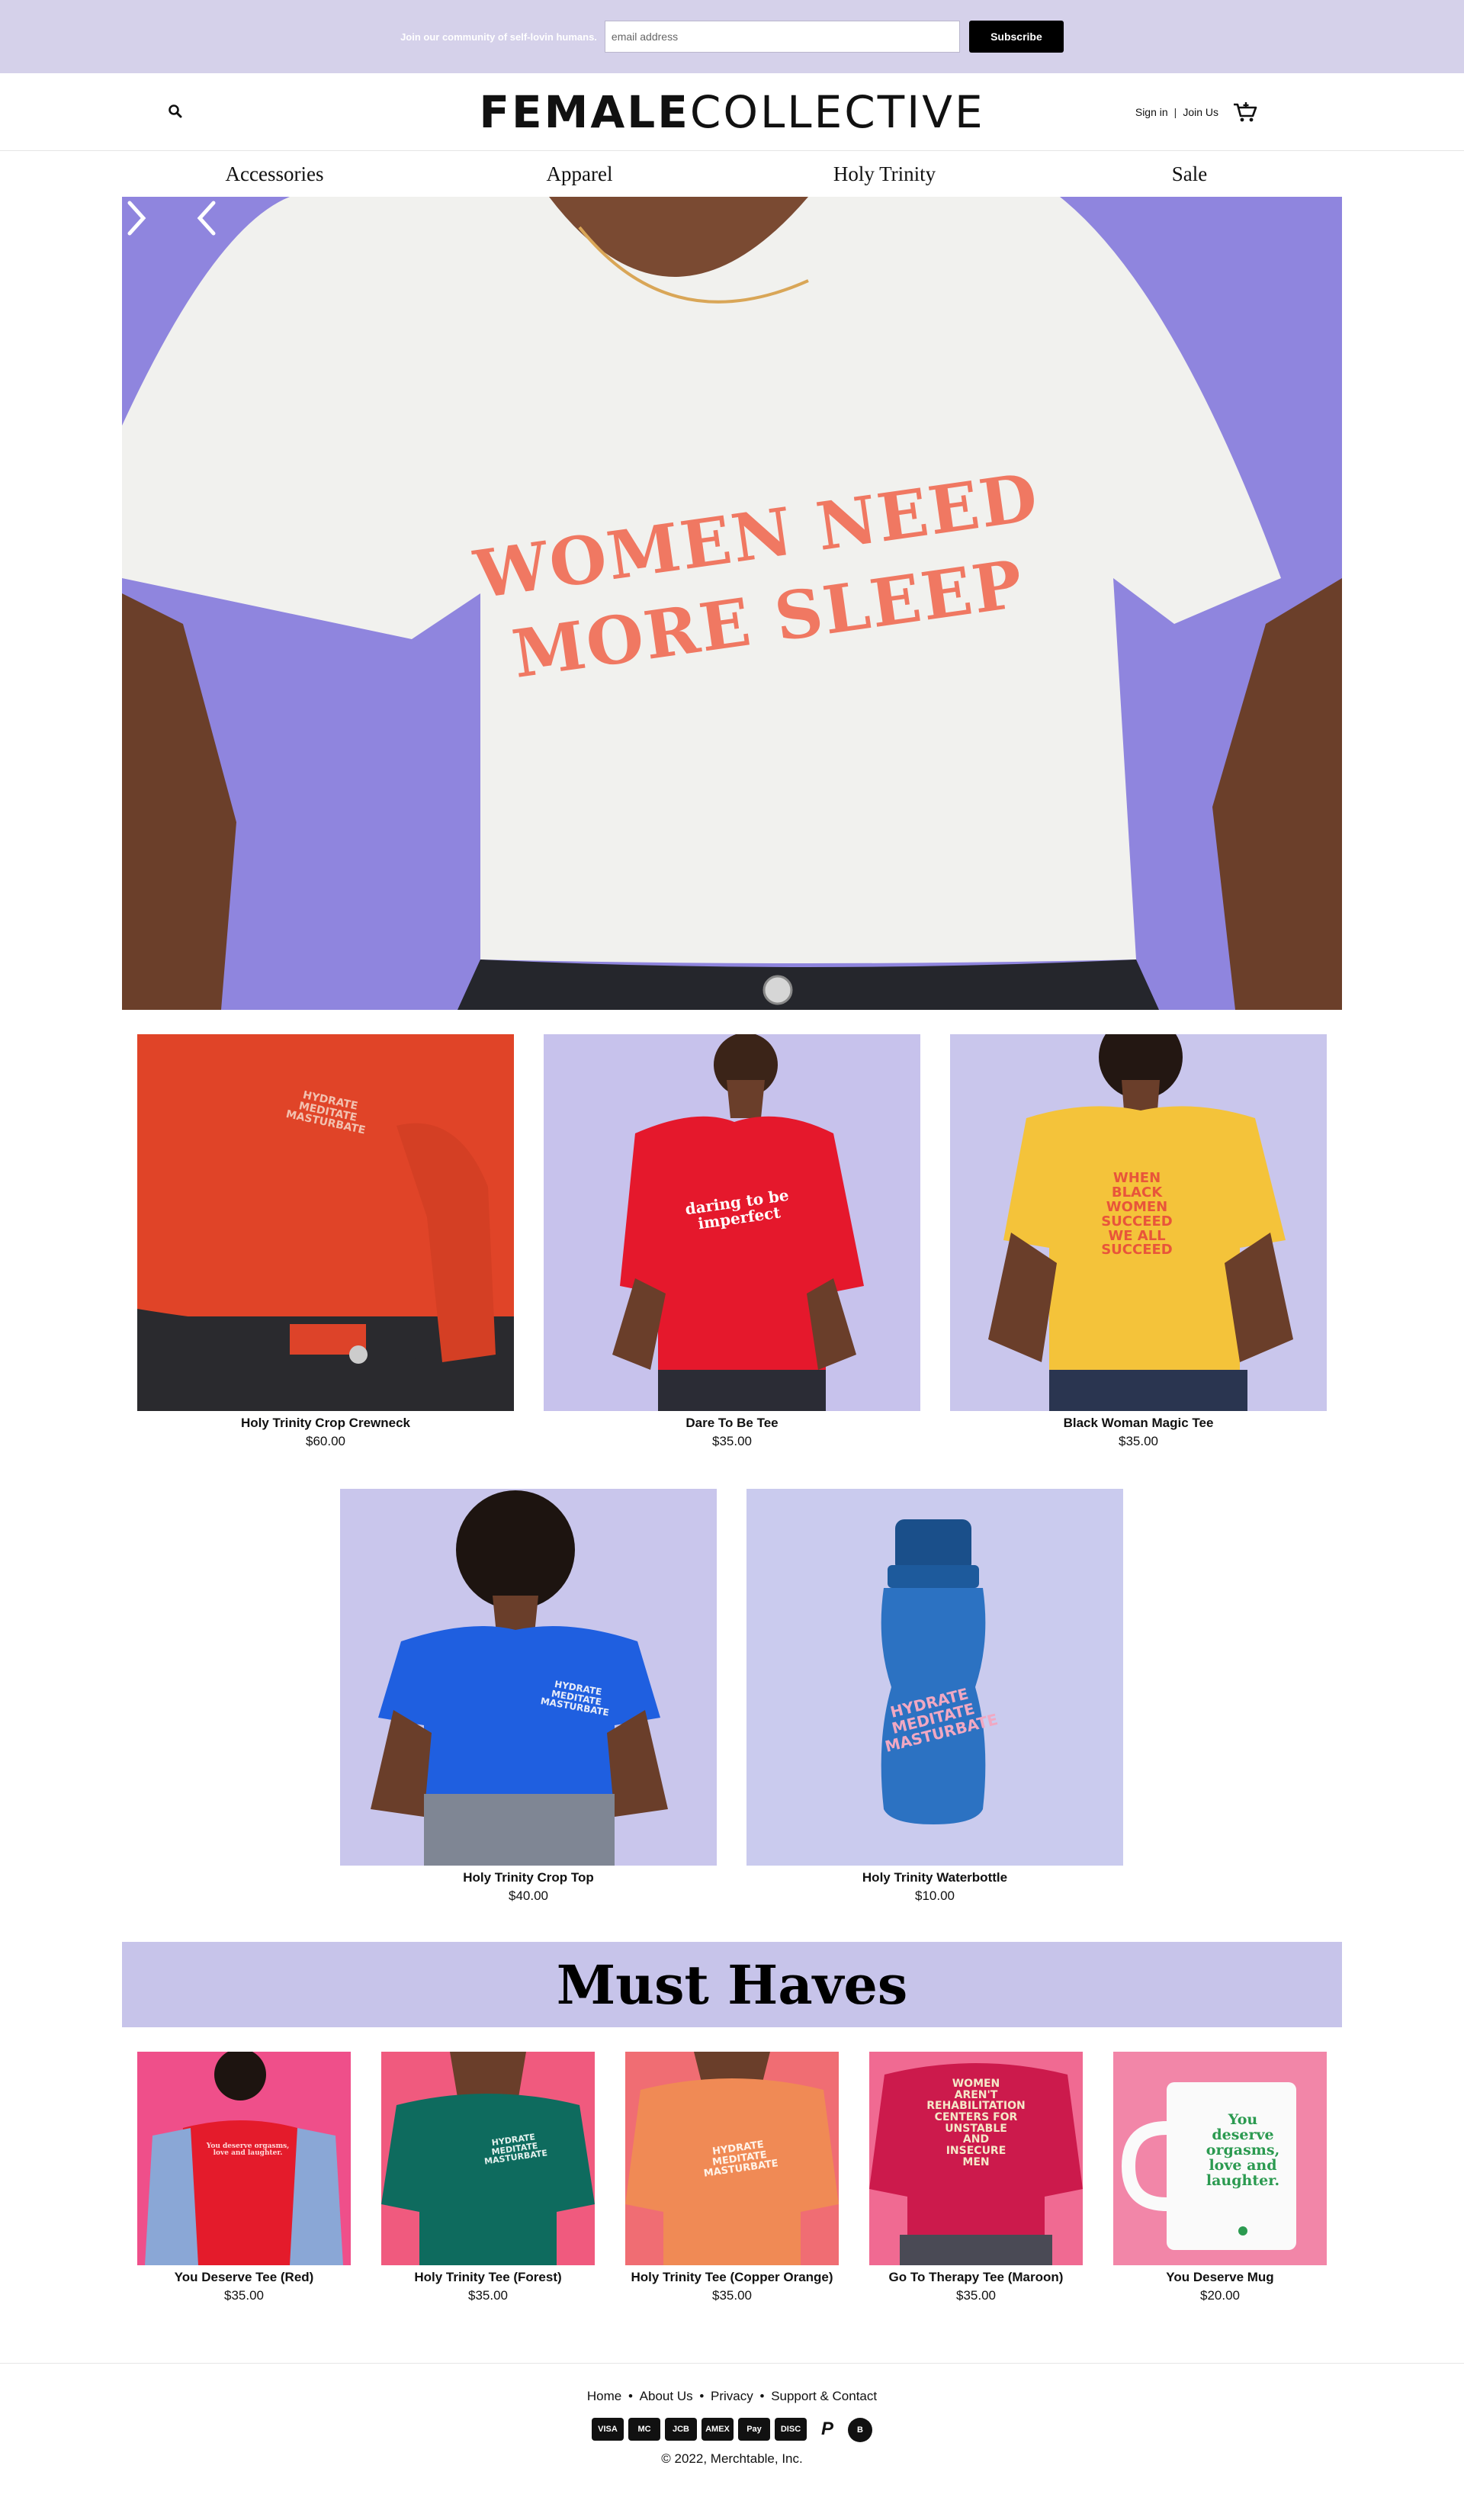 Image resolution: width=1464 pixels, height=2520 pixels. I want to click on product-name: Dare To Be Tee, so click(732, 1423).